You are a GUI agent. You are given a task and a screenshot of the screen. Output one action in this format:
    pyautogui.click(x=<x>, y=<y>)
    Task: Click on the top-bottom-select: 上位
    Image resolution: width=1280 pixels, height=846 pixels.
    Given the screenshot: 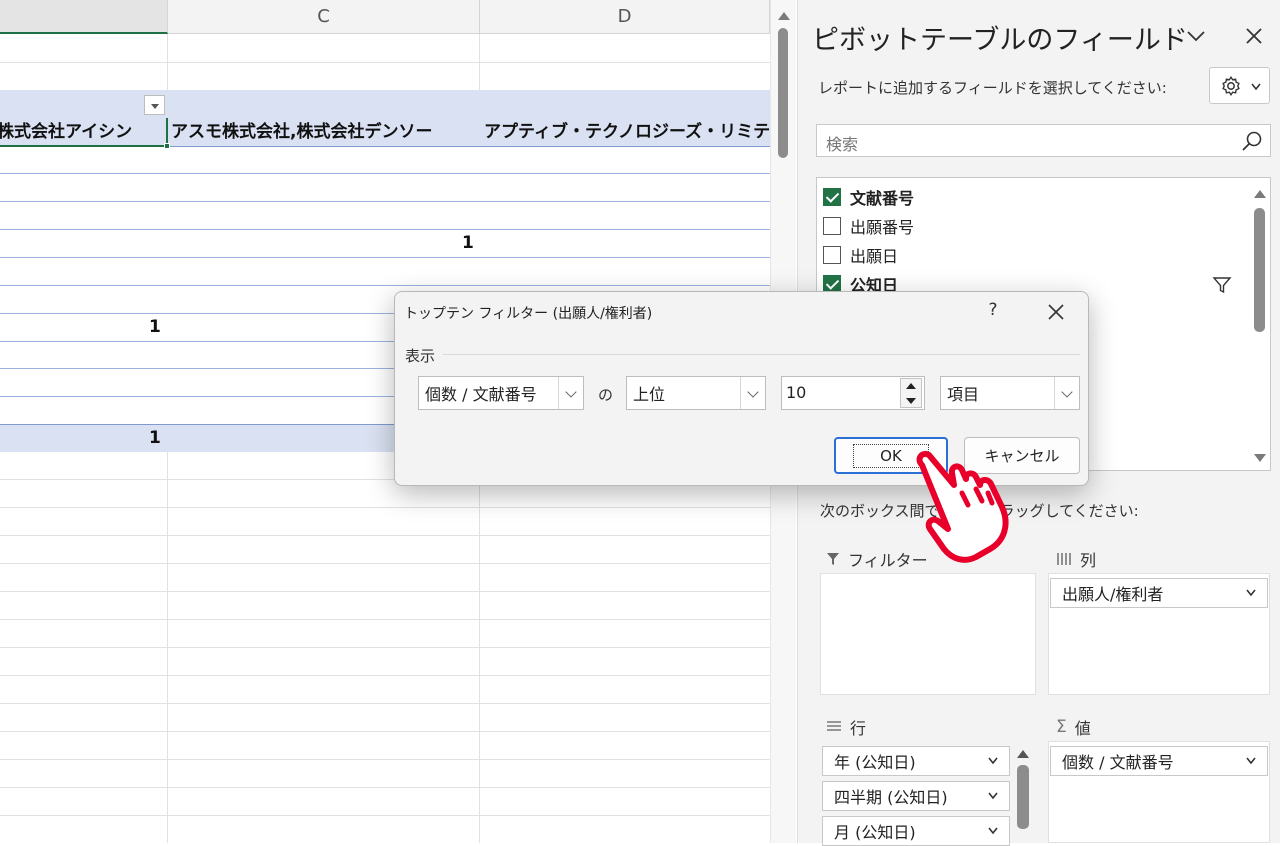 What is the action you would take?
    pyautogui.click(x=696, y=393)
    